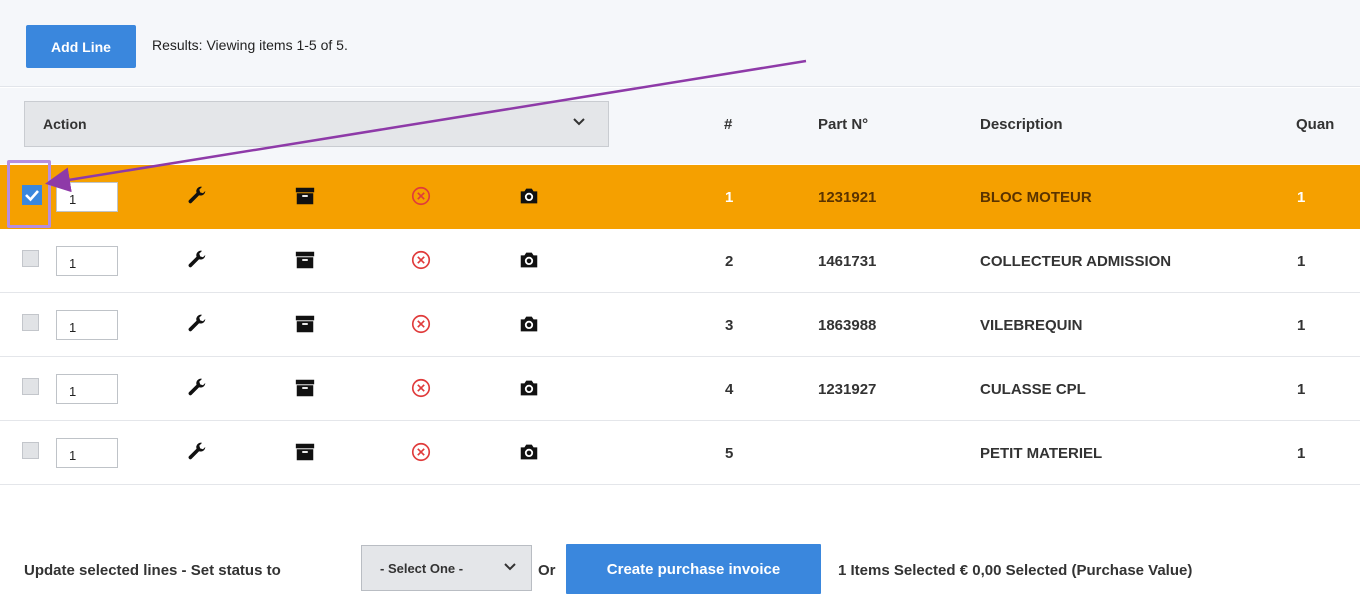  What do you see at coordinates (1041, 453) in the screenshot?
I see `row-description: PETIT MATERIEL` at bounding box center [1041, 453].